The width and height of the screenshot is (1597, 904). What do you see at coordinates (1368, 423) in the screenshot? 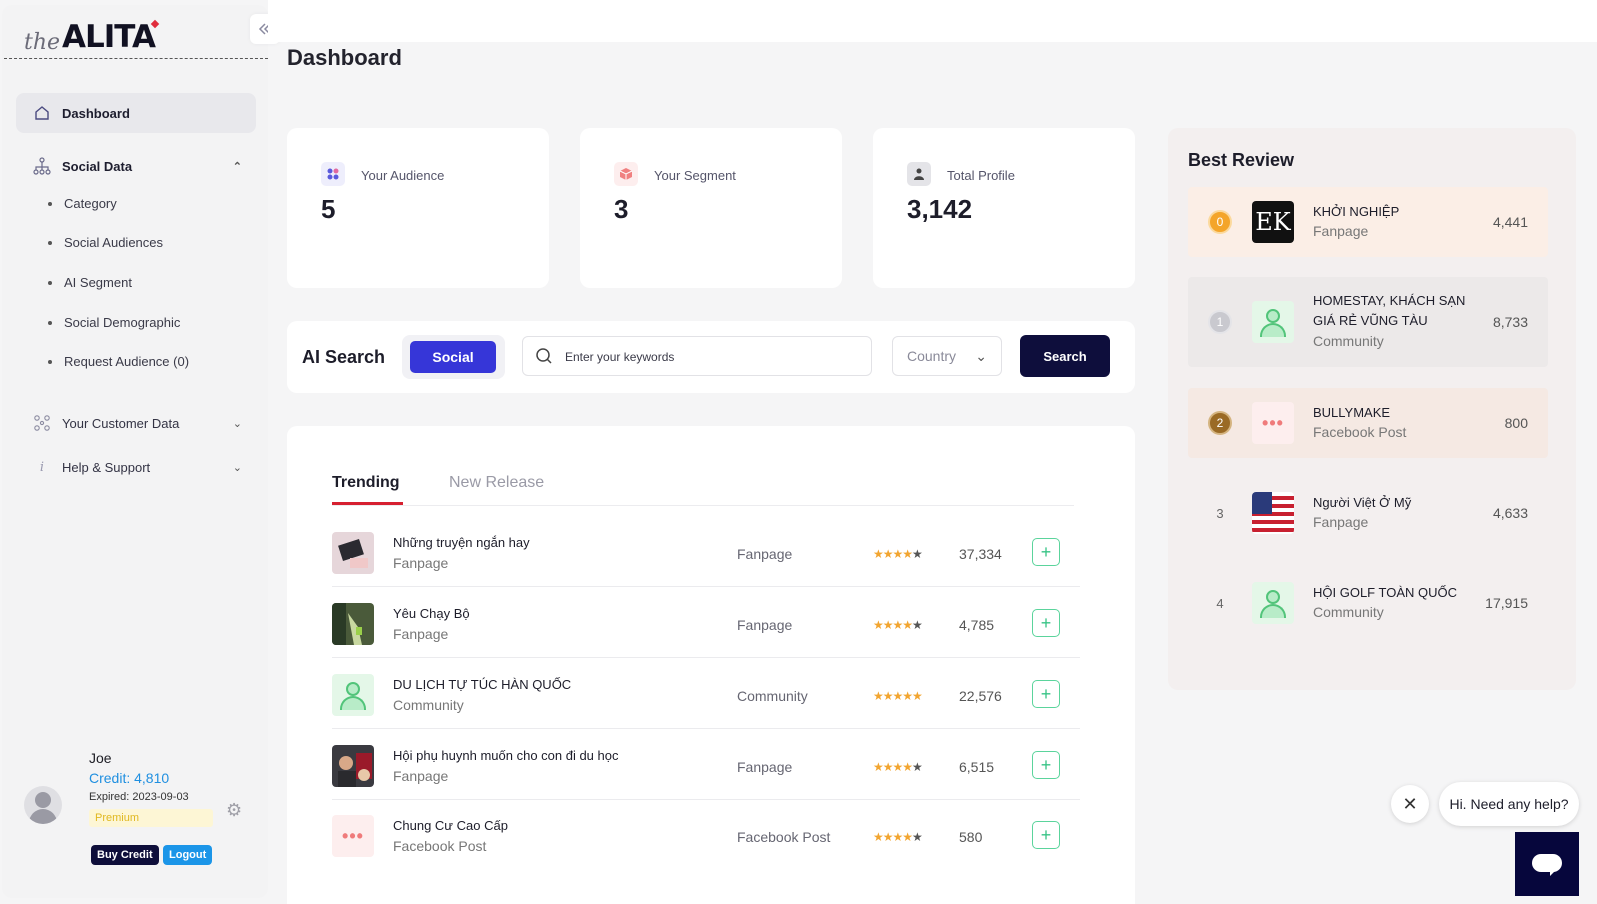
I see `review-item: 2 ••• BULLYMAKE Facebook Post 800` at bounding box center [1368, 423].